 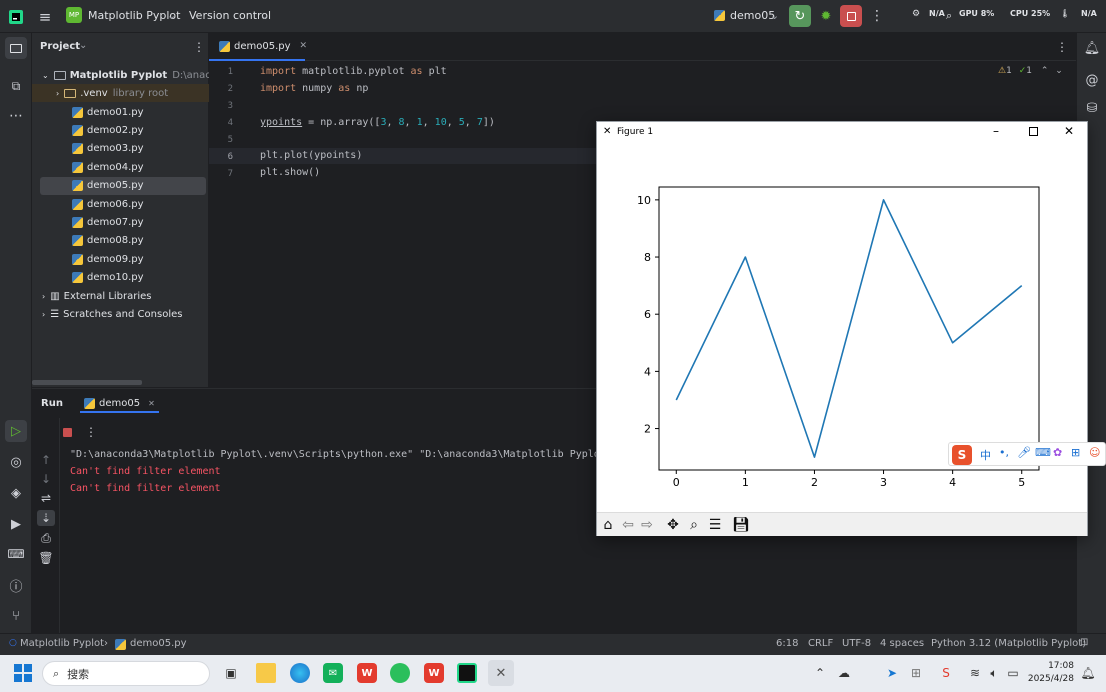 I want to click on terminal-icon: ⌨, so click(x=16, y=554).